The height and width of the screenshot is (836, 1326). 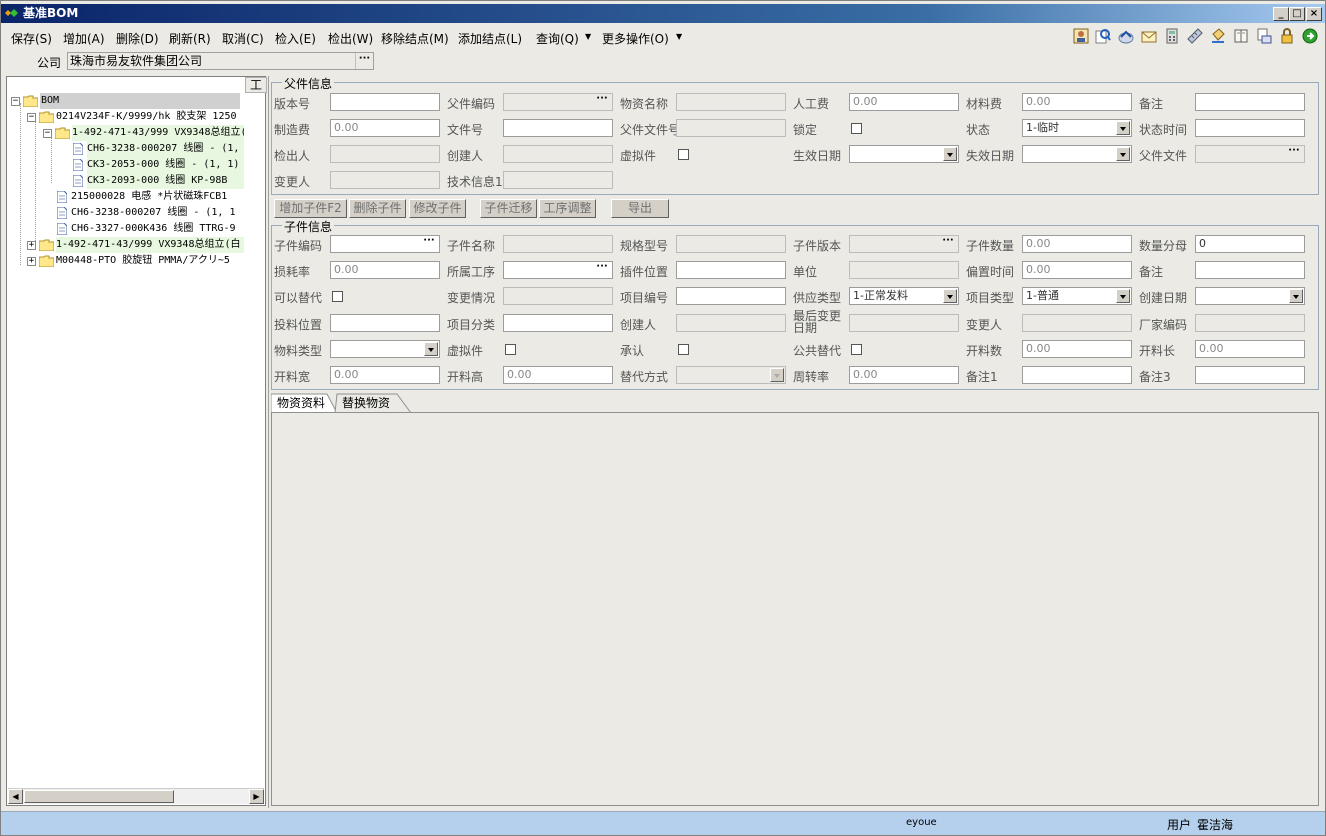 I want to click on more-dropdown-icon: ▼, so click(x=679, y=36).